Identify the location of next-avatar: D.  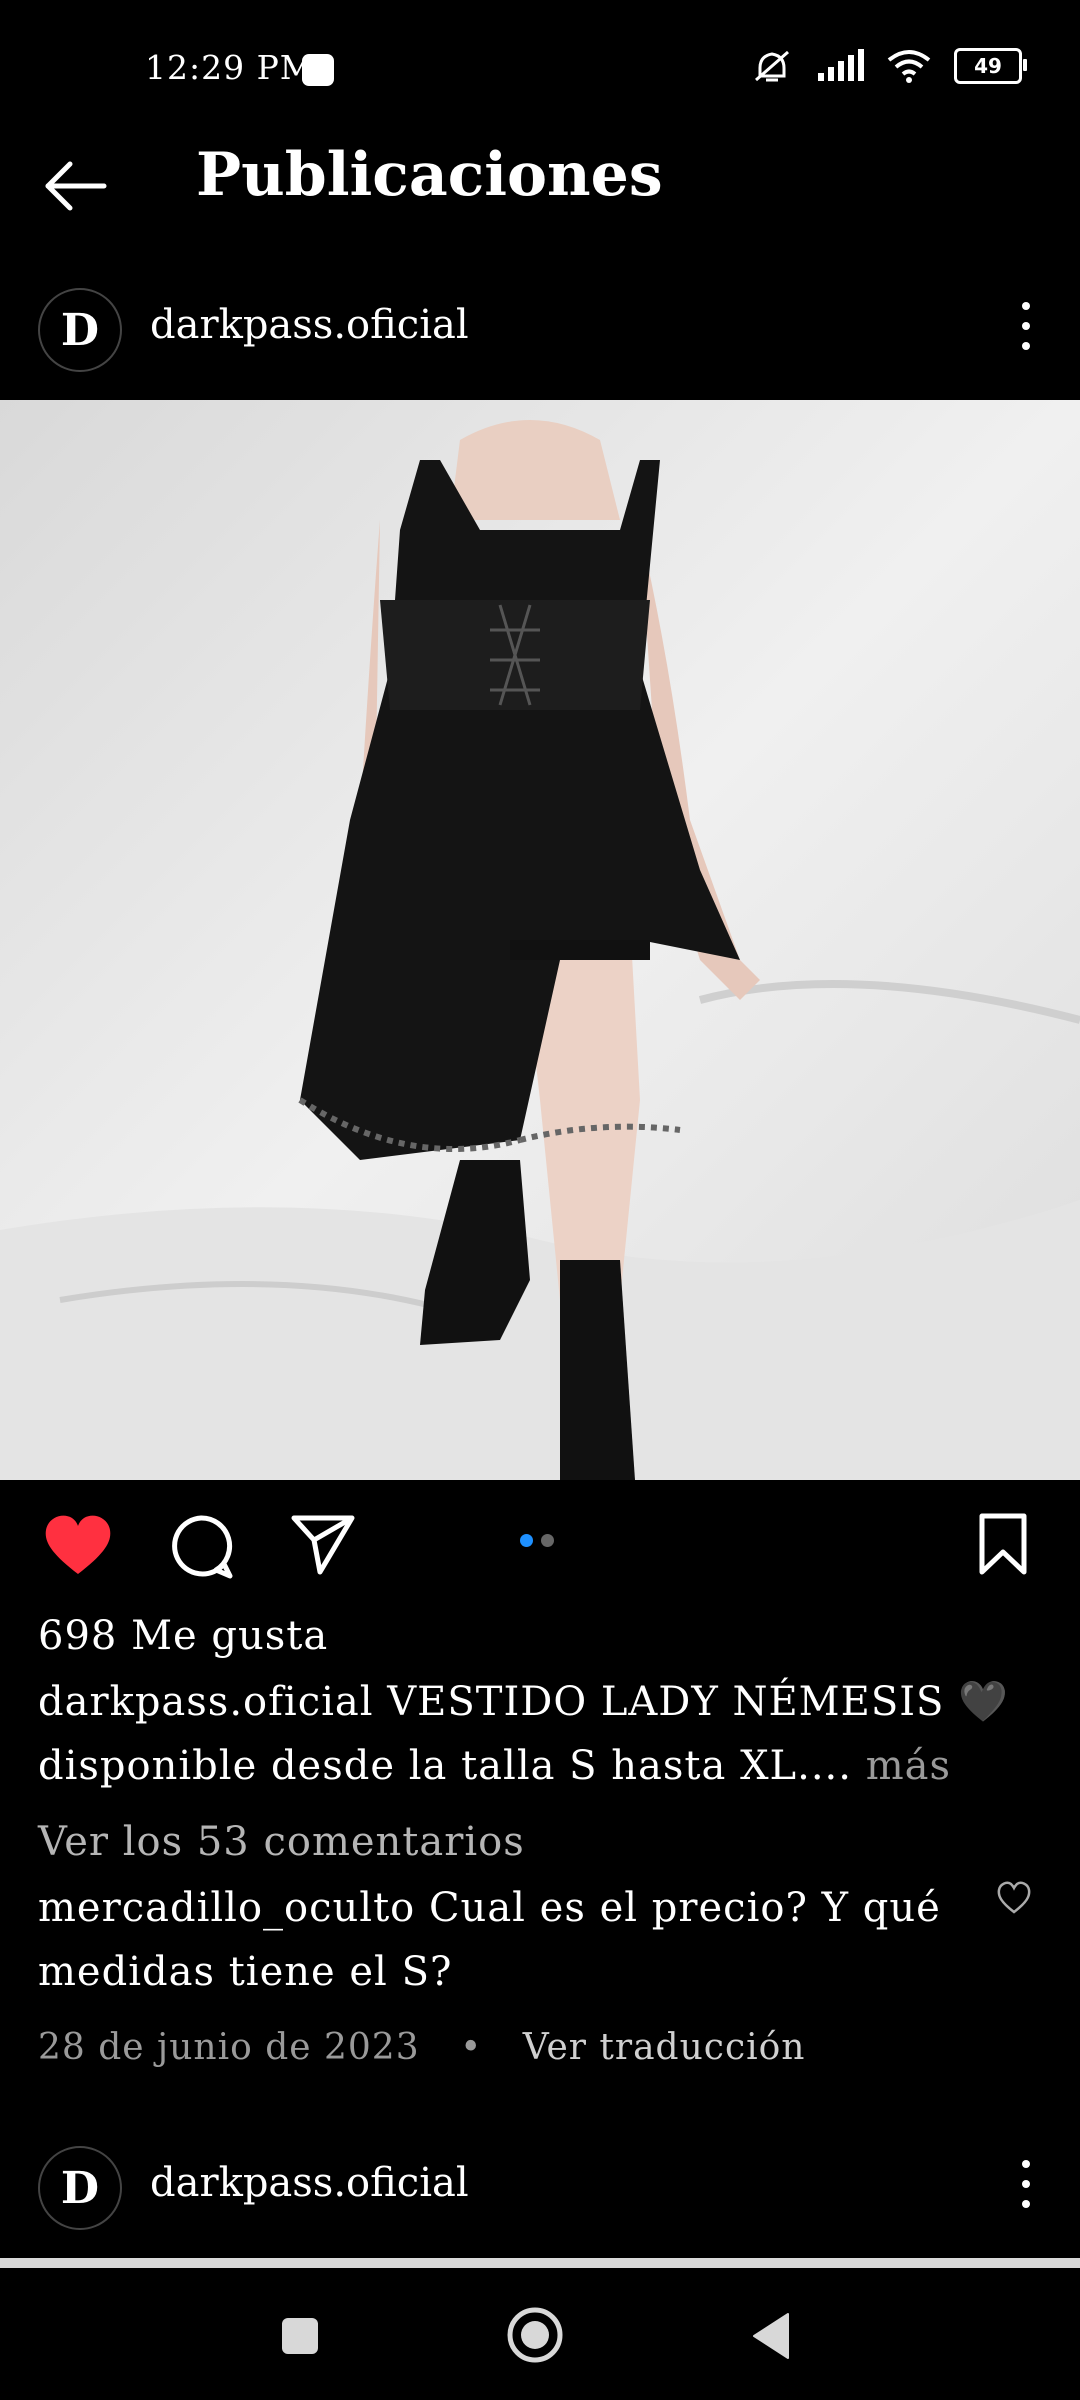
(80, 2188).